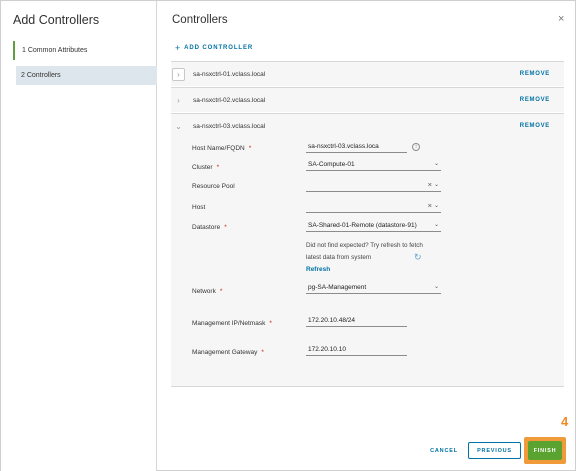 The height and width of the screenshot is (471, 576). What do you see at coordinates (565, 421) in the screenshot?
I see `step-annotation-number: 4` at bounding box center [565, 421].